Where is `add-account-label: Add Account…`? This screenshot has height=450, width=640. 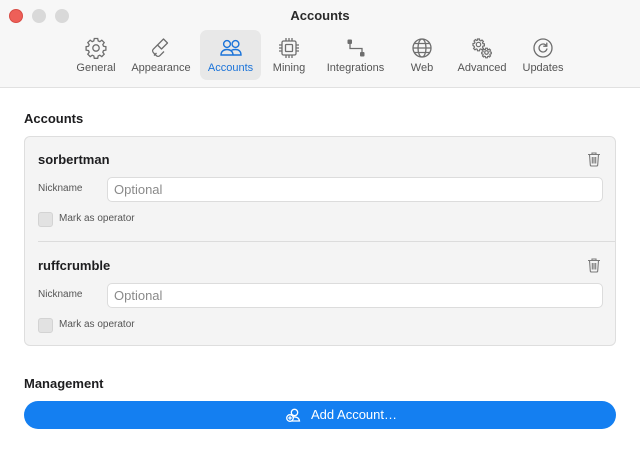
add-account-label: Add Account… is located at coordinates (354, 414).